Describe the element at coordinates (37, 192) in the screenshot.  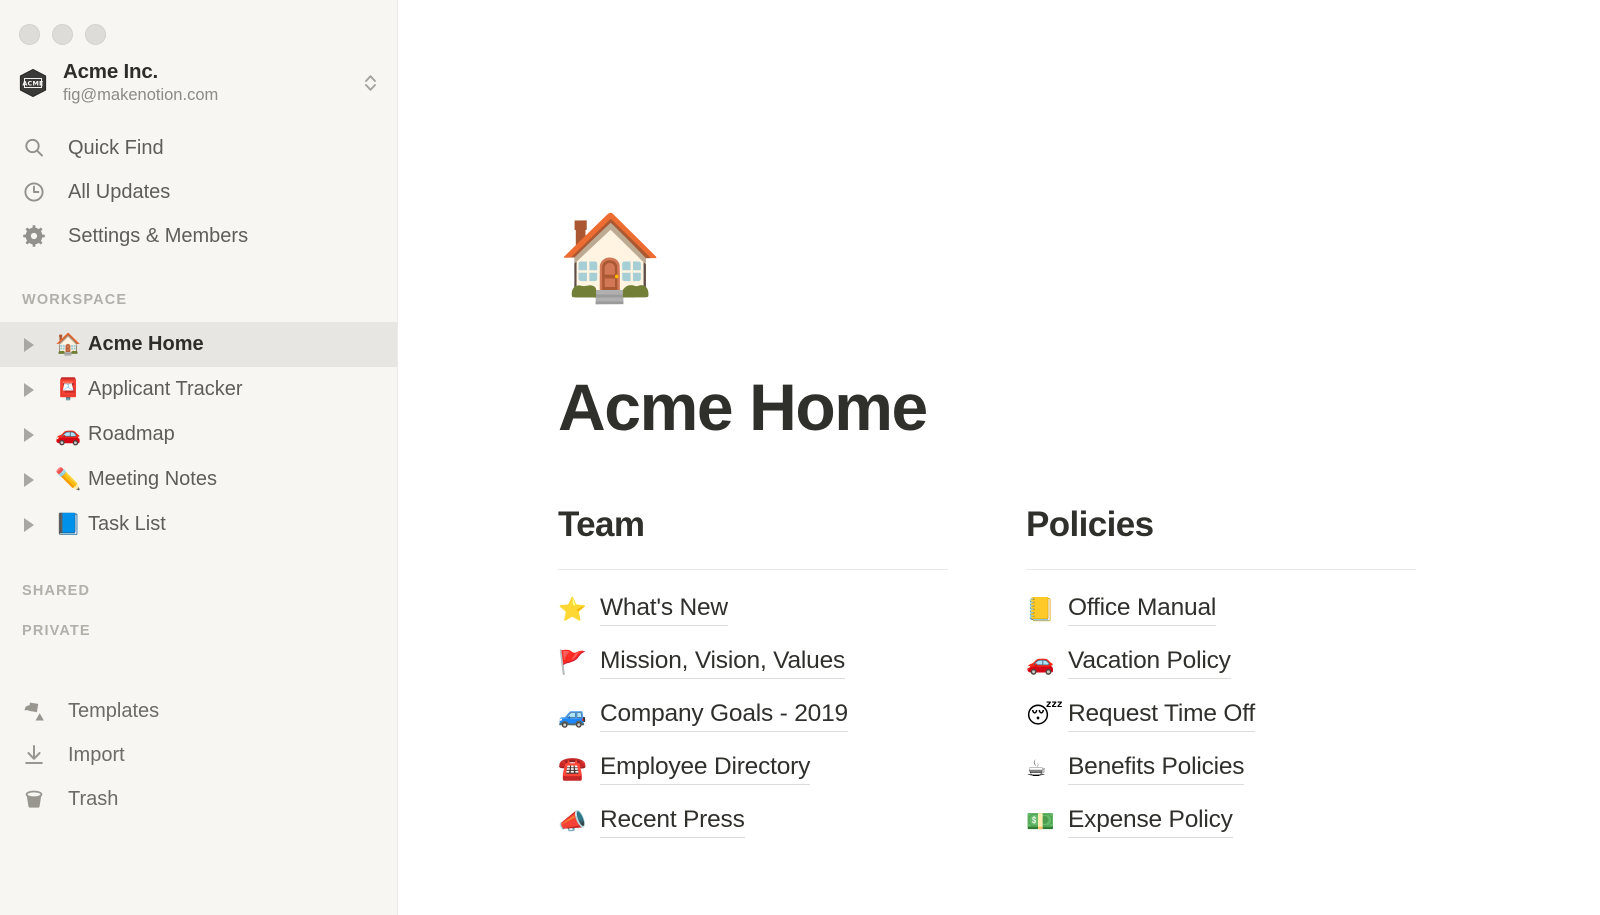
I see `clock-icon` at that location.